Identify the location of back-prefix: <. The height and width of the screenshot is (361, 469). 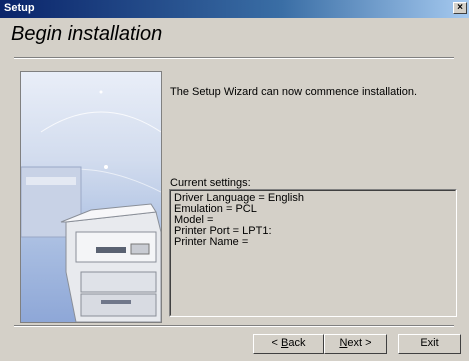
(276, 343).